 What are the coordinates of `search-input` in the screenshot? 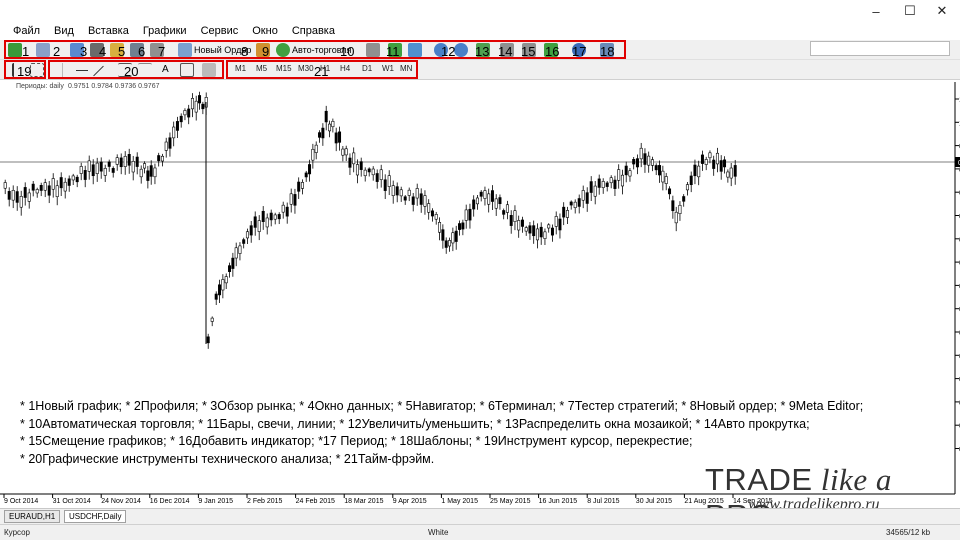 It's located at (880, 48).